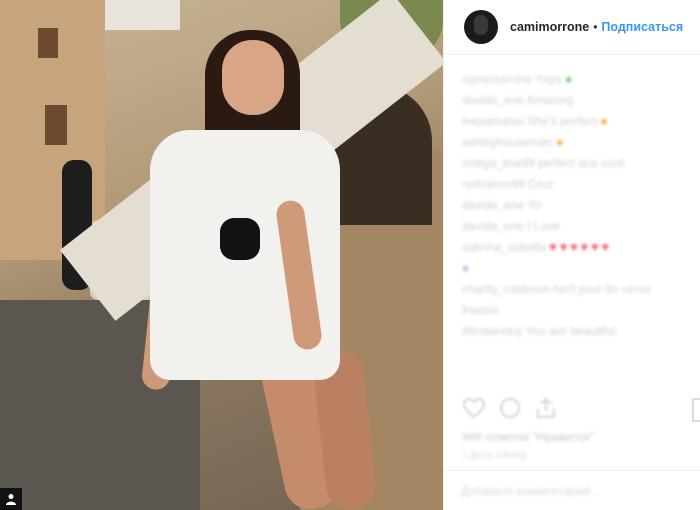 Image resolution: width=700 pixels, height=510 pixels. I want to click on likes-count: ### отметок "Нравится", so click(528, 437).